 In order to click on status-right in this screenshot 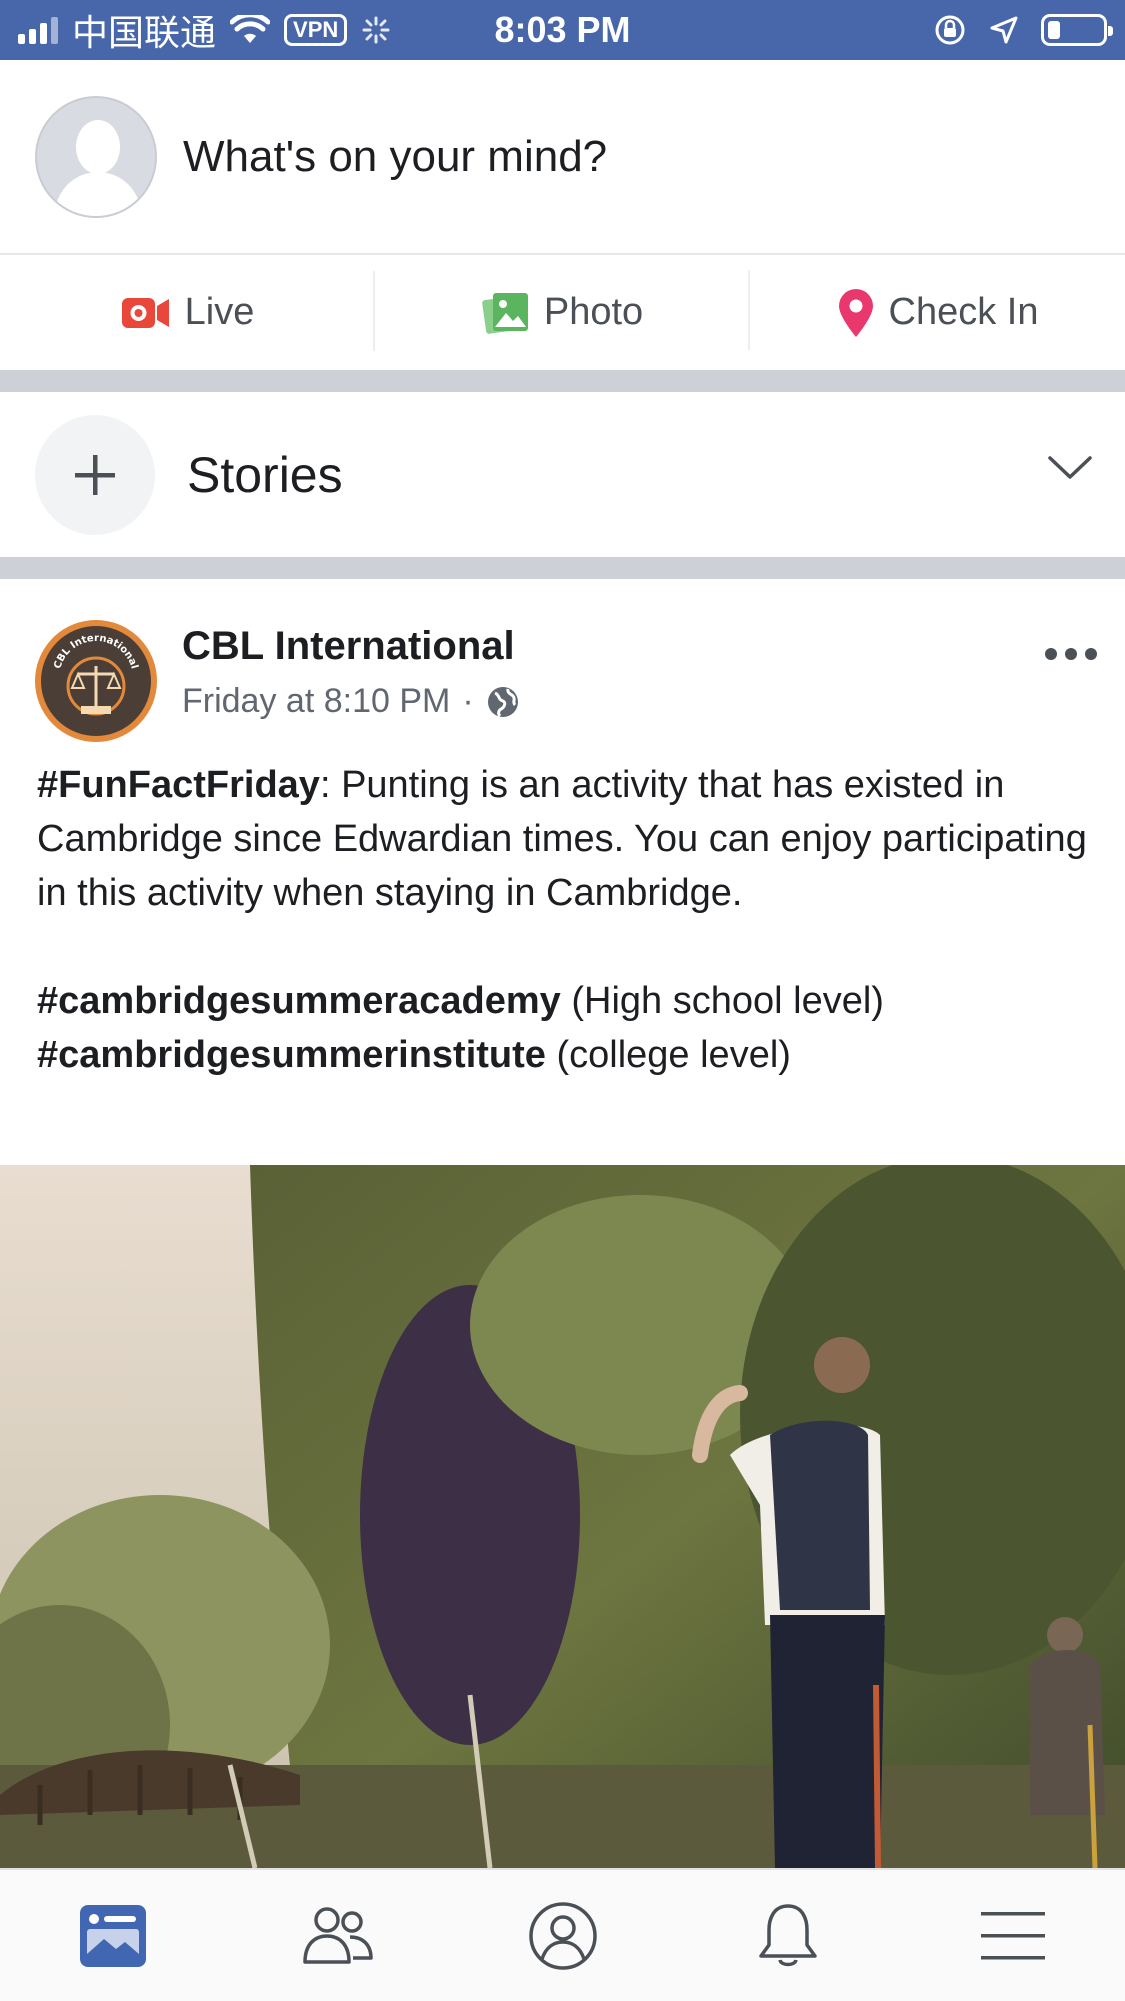, I will do `click(1023, 30)`.